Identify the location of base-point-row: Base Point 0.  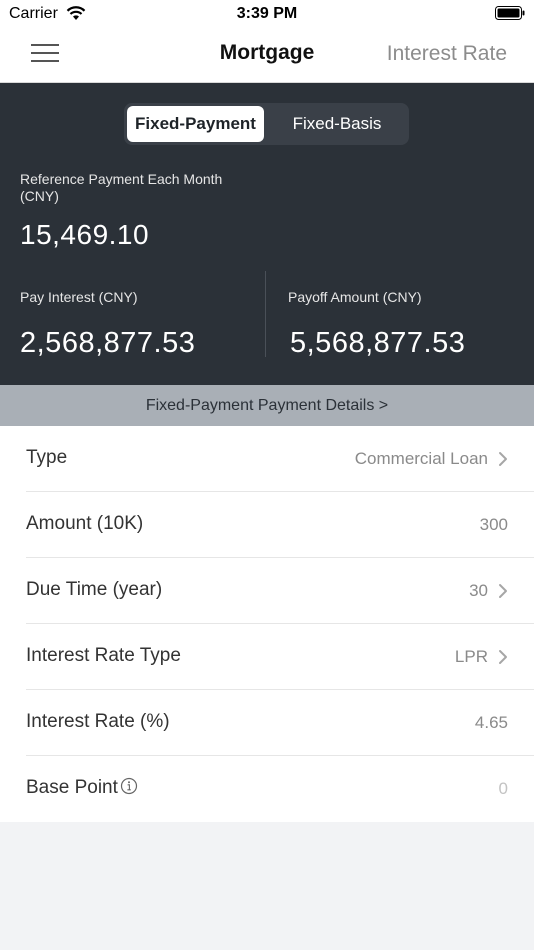
(280, 789).